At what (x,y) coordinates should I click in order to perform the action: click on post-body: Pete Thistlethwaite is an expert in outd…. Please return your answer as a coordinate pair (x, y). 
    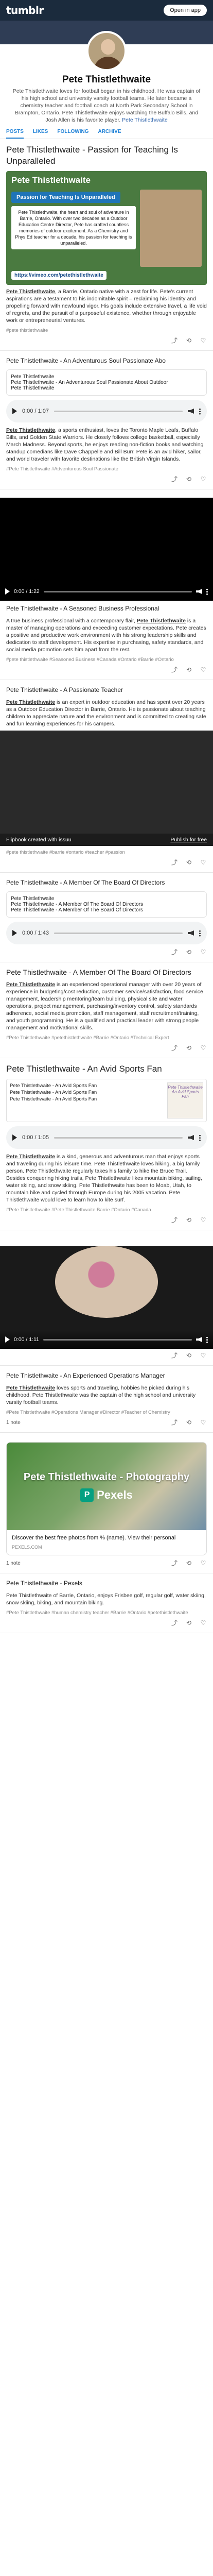
    Looking at the image, I should click on (106, 713).